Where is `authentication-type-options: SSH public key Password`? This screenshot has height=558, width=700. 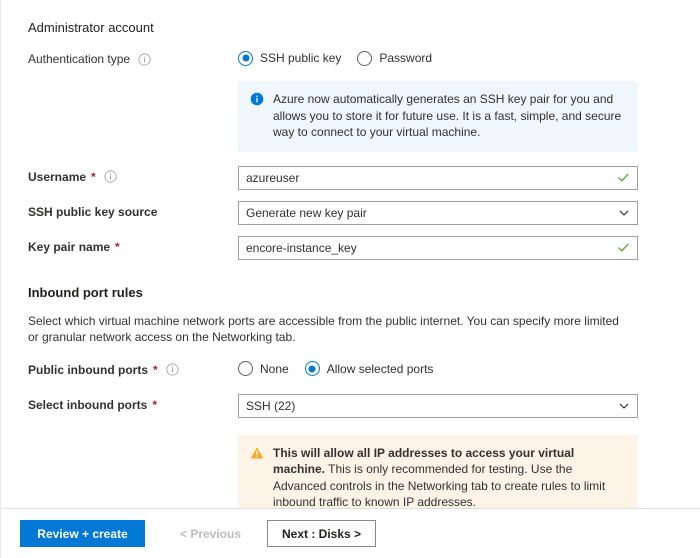
authentication-type-options: SSH public key Password is located at coordinates (469, 57).